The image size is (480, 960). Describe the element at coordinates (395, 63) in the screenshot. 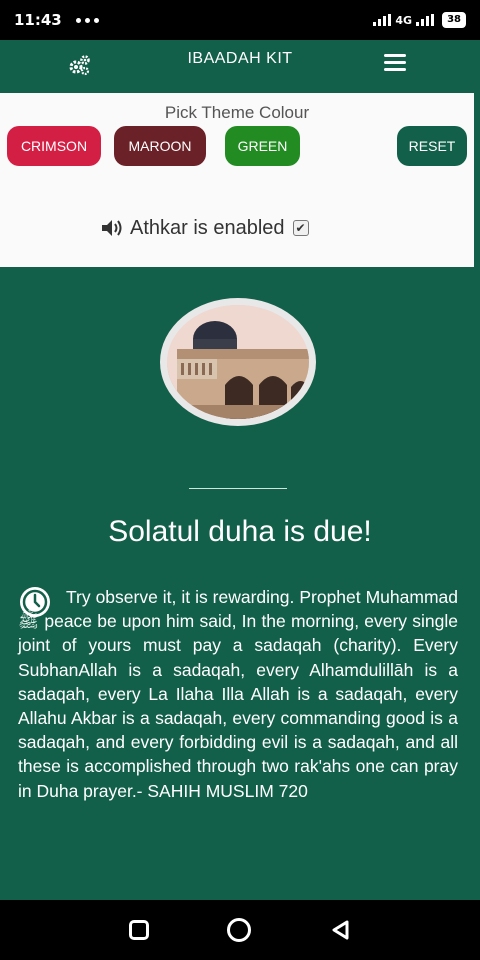

I see `menu-icon` at that location.